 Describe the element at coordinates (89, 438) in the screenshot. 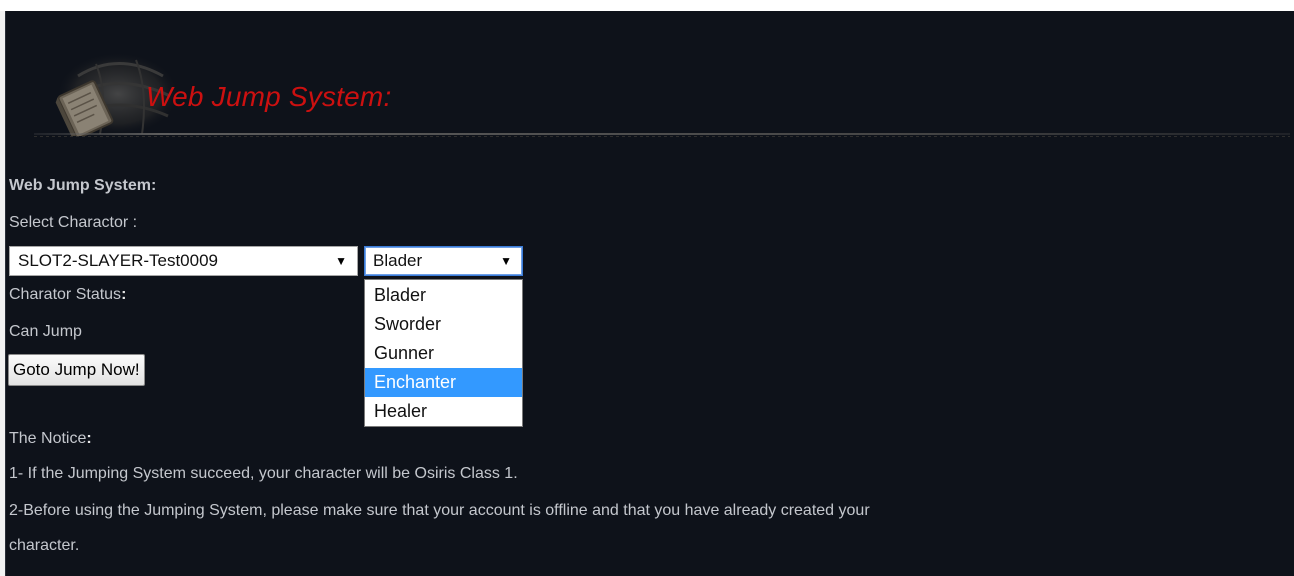

I see `notice-colon: :` at that location.